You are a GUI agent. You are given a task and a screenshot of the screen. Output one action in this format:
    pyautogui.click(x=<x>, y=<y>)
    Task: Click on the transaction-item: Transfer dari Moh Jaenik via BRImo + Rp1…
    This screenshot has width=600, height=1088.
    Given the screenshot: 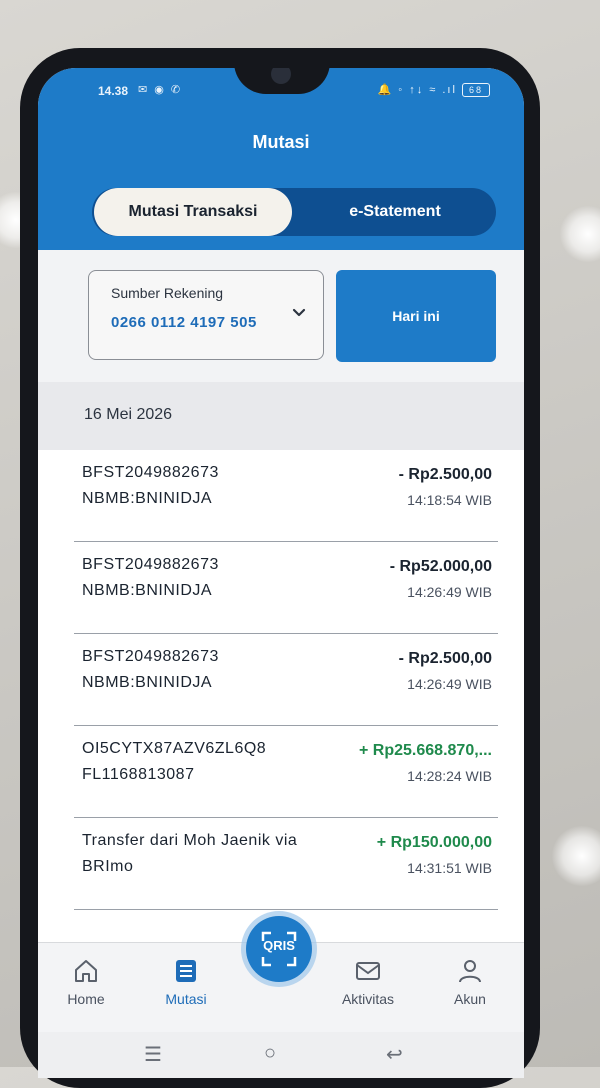 What is the action you would take?
    pyautogui.click(x=281, y=864)
    